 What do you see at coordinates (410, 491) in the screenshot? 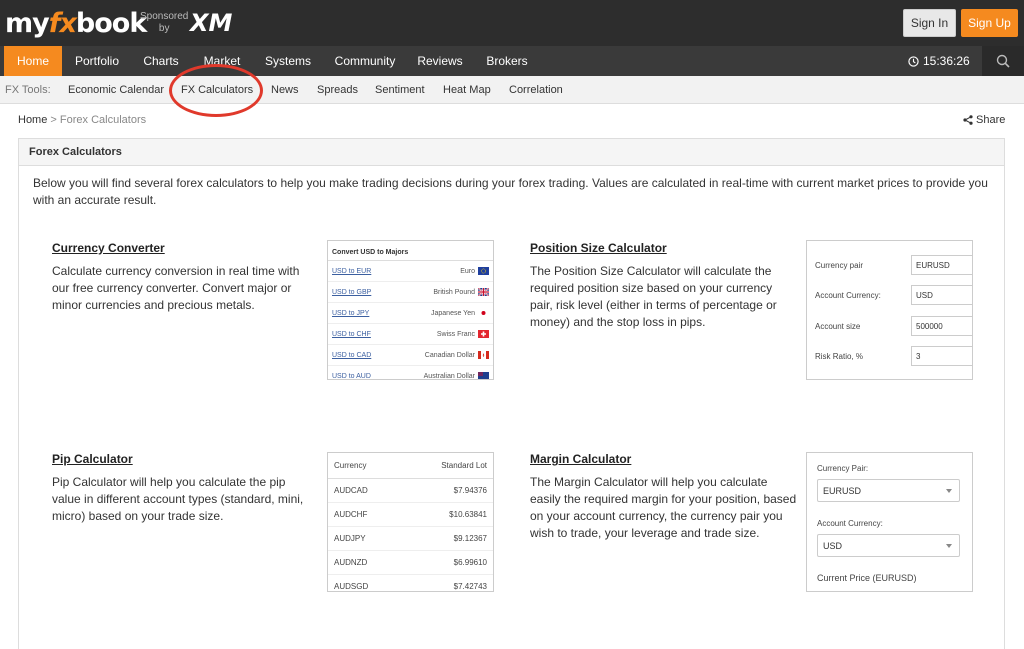
I see `table-row: AUDCAD $7.94376` at bounding box center [410, 491].